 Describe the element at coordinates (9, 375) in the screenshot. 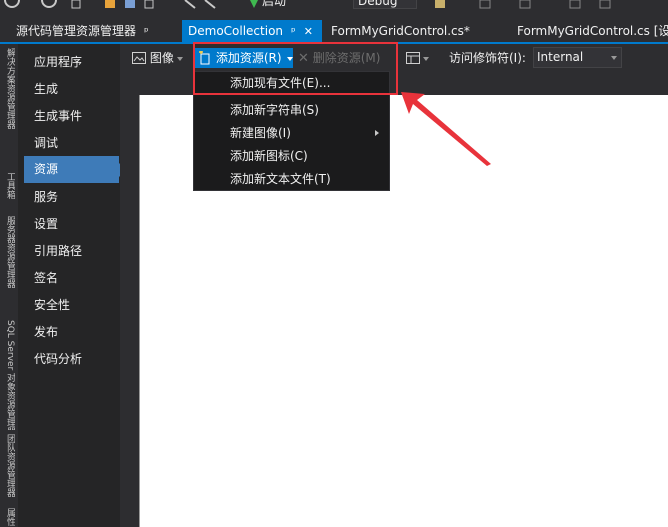

I see `sql-server-explorer-tab: SQL Server 对象资源管理器` at that location.